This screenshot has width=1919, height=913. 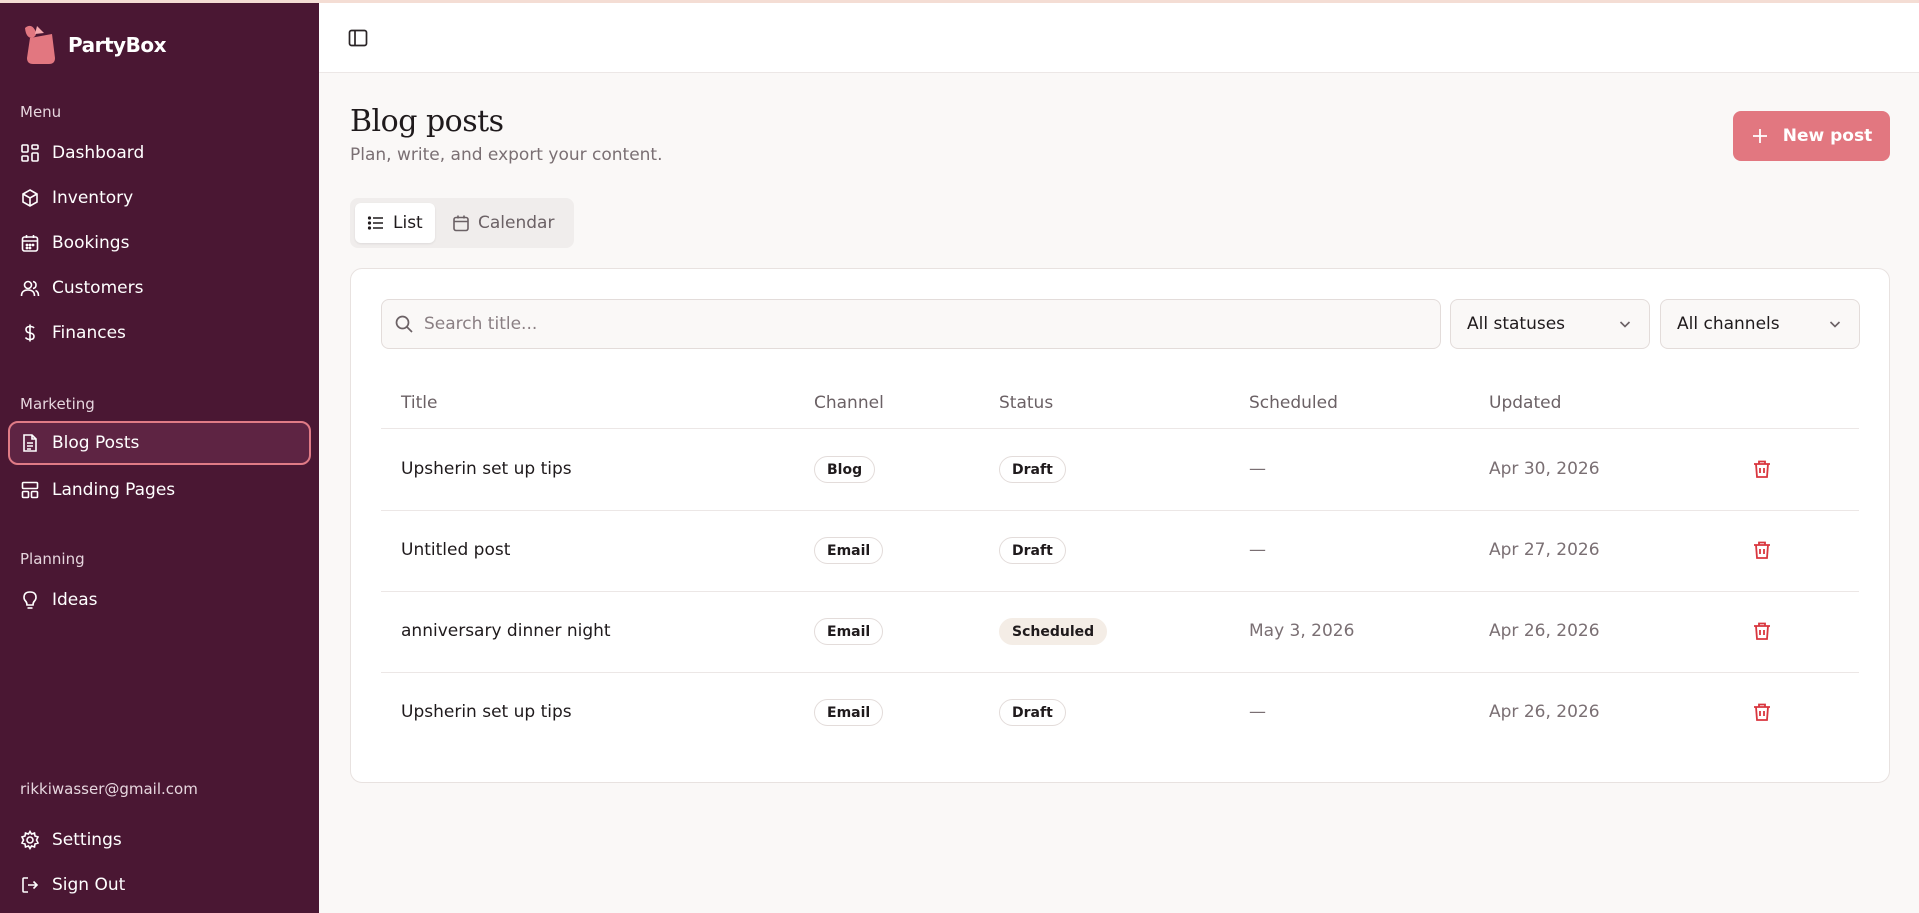 What do you see at coordinates (358, 38) in the screenshot?
I see `sidebar-toggle-icon` at bounding box center [358, 38].